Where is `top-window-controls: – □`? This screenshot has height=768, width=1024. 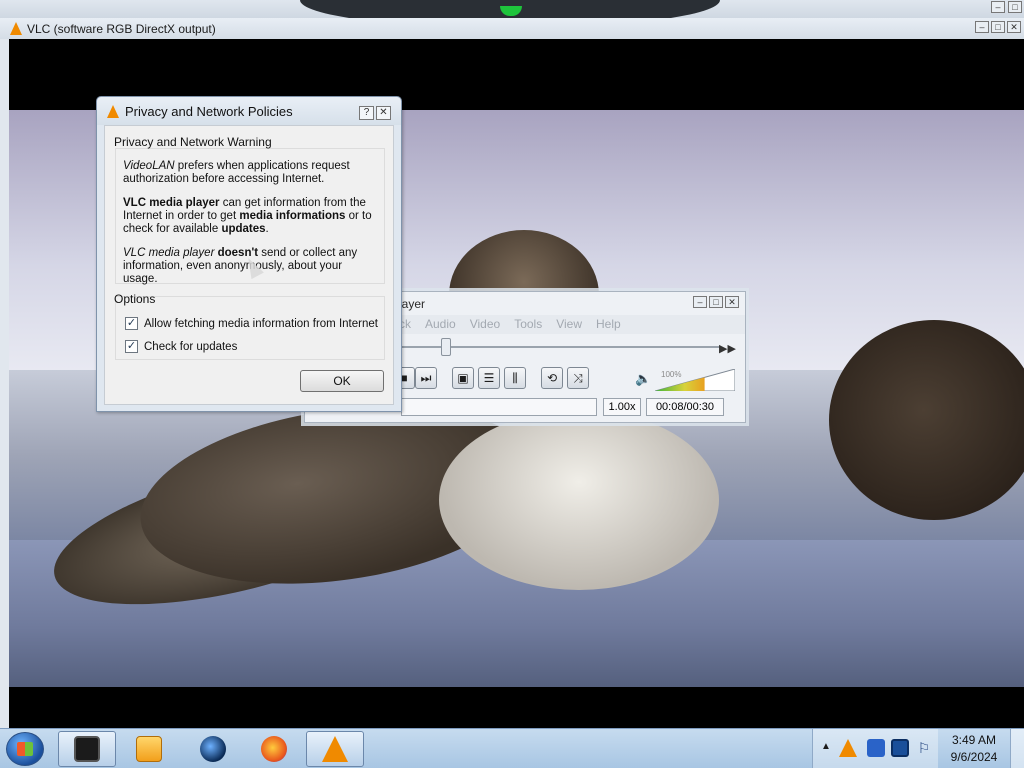 top-window-controls: – □ is located at coordinates (1006, 7).